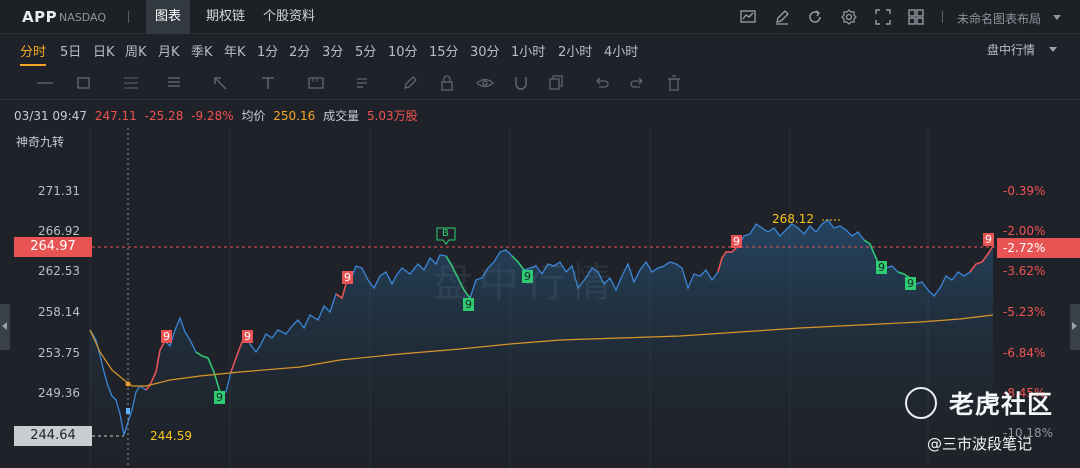 This screenshot has width=1080, height=468. I want to click on draw-icon, so click(782, 17).